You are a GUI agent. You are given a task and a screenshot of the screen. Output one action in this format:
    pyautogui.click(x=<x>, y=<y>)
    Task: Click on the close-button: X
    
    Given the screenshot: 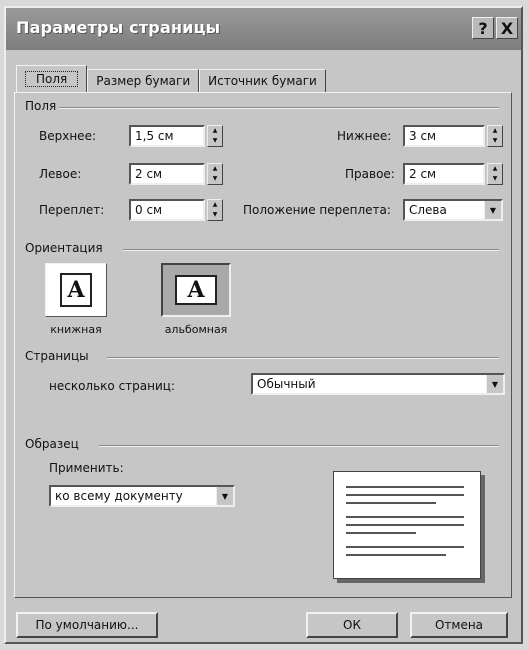 What is the action you would take?
    pyautogui.click(x=507, y=28)
    